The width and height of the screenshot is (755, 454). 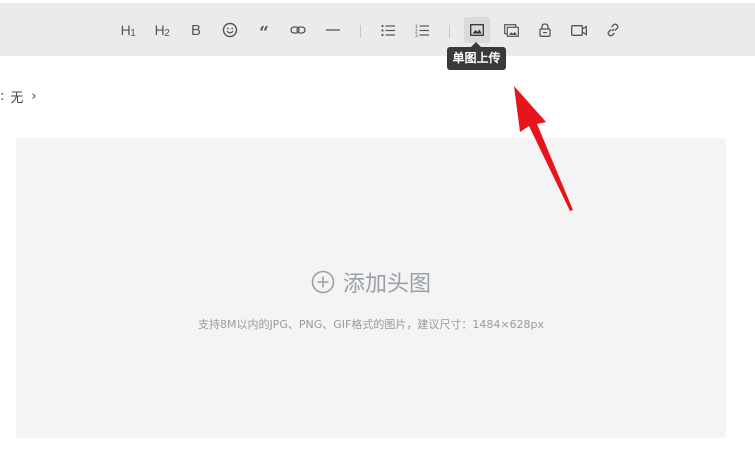 What do you see at coordinates (386, 284) in the screenshot?
I see `add-cover-image-label: 添加头图` at bounding box center [386, 284].